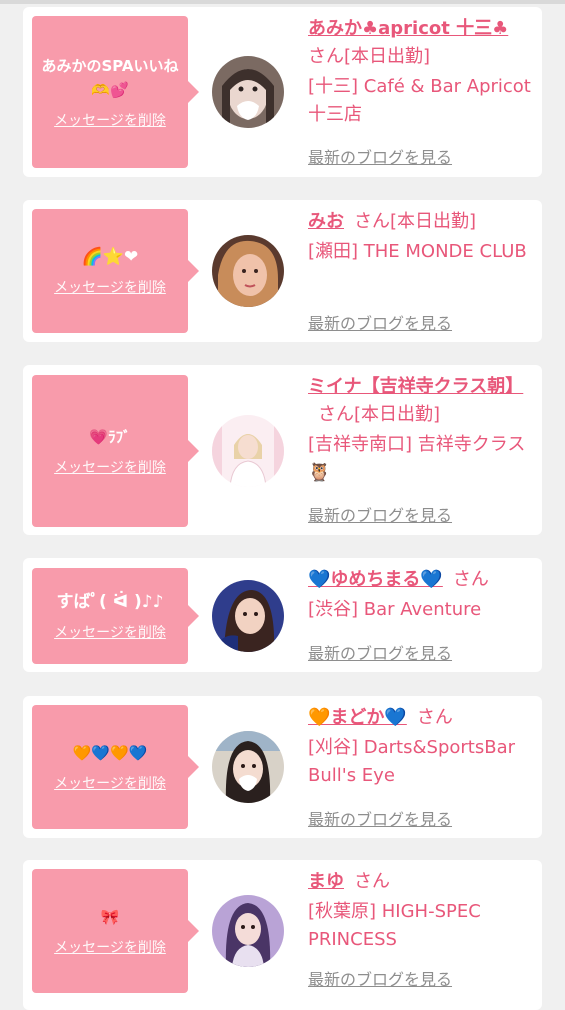  I want to click on message-text: 🧡💙🧡💙, so click(110, 753).